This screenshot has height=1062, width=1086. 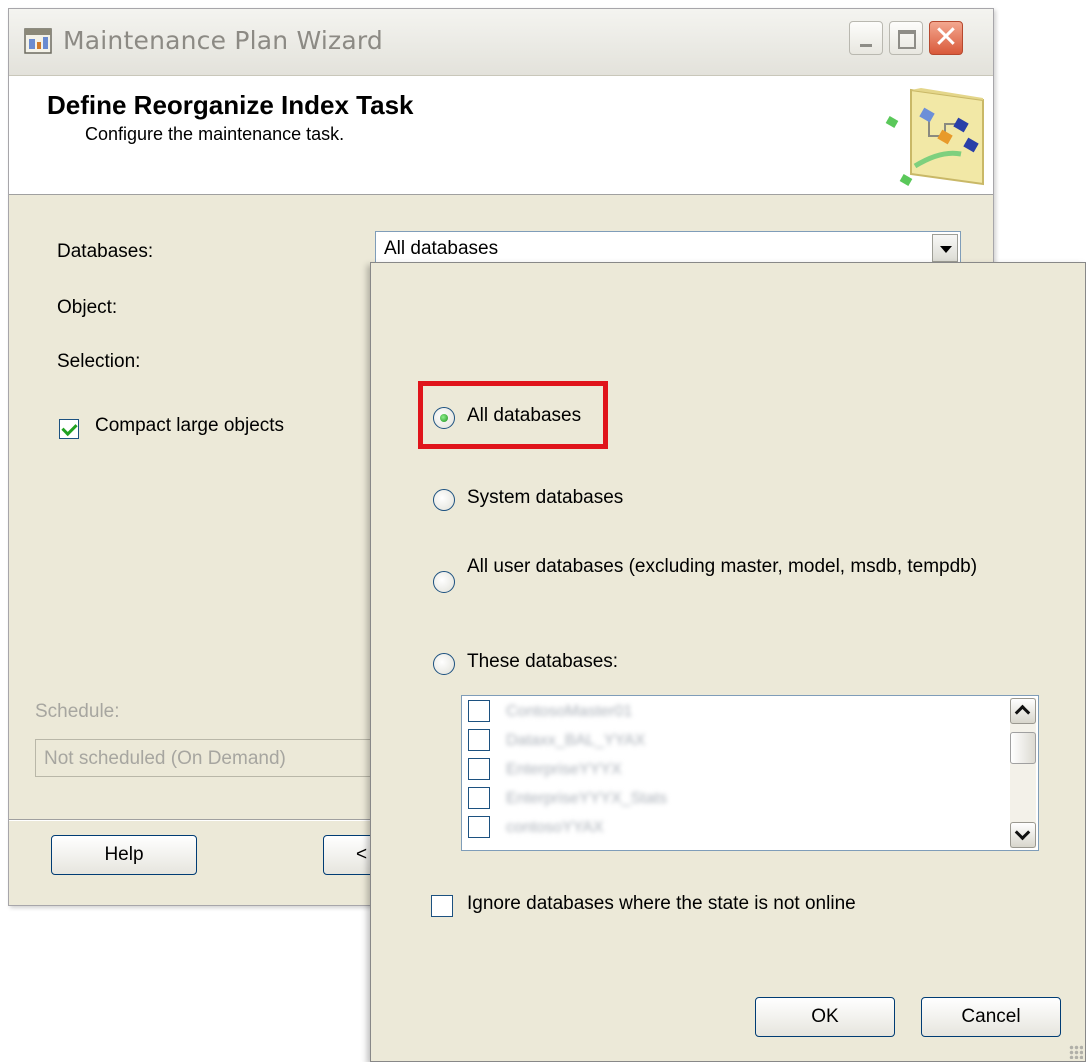 What do you see at coordinates (38, 41) in the screenshot?
I see `wizard-app-icon` at bounding box center [38, 41].